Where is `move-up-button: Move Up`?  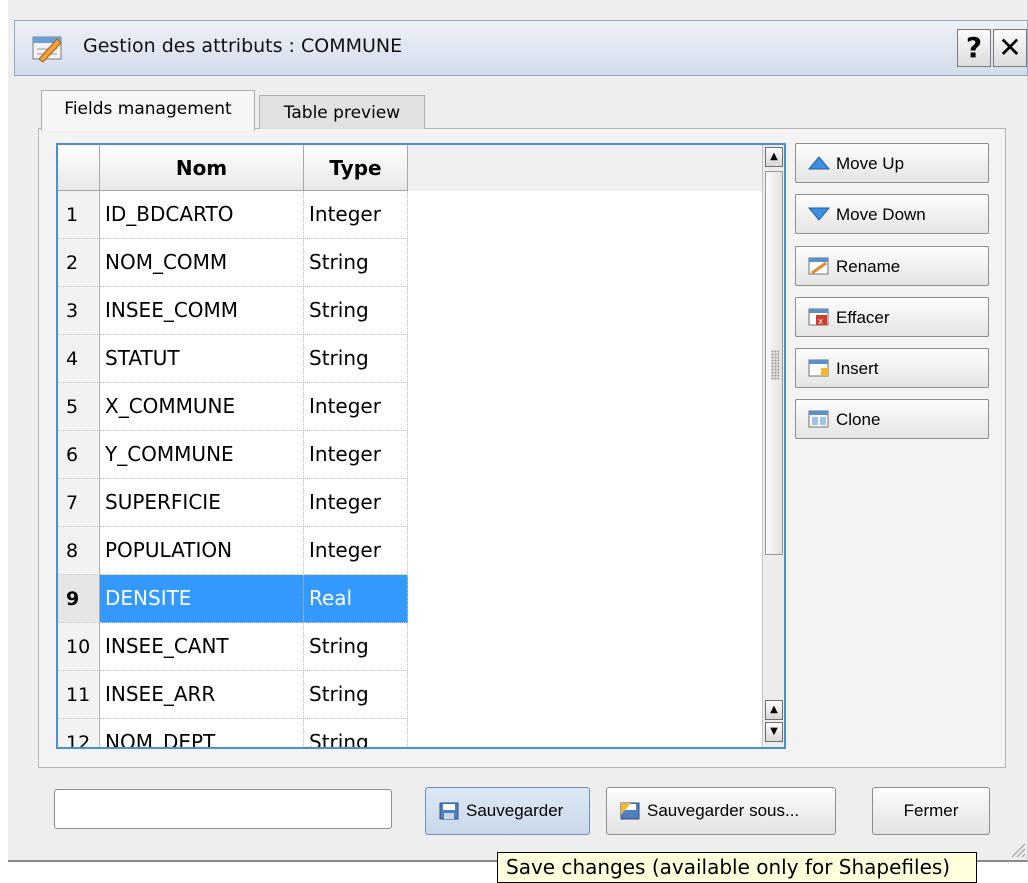 move-up-button: Move Up is located at coordinates (892, 163).